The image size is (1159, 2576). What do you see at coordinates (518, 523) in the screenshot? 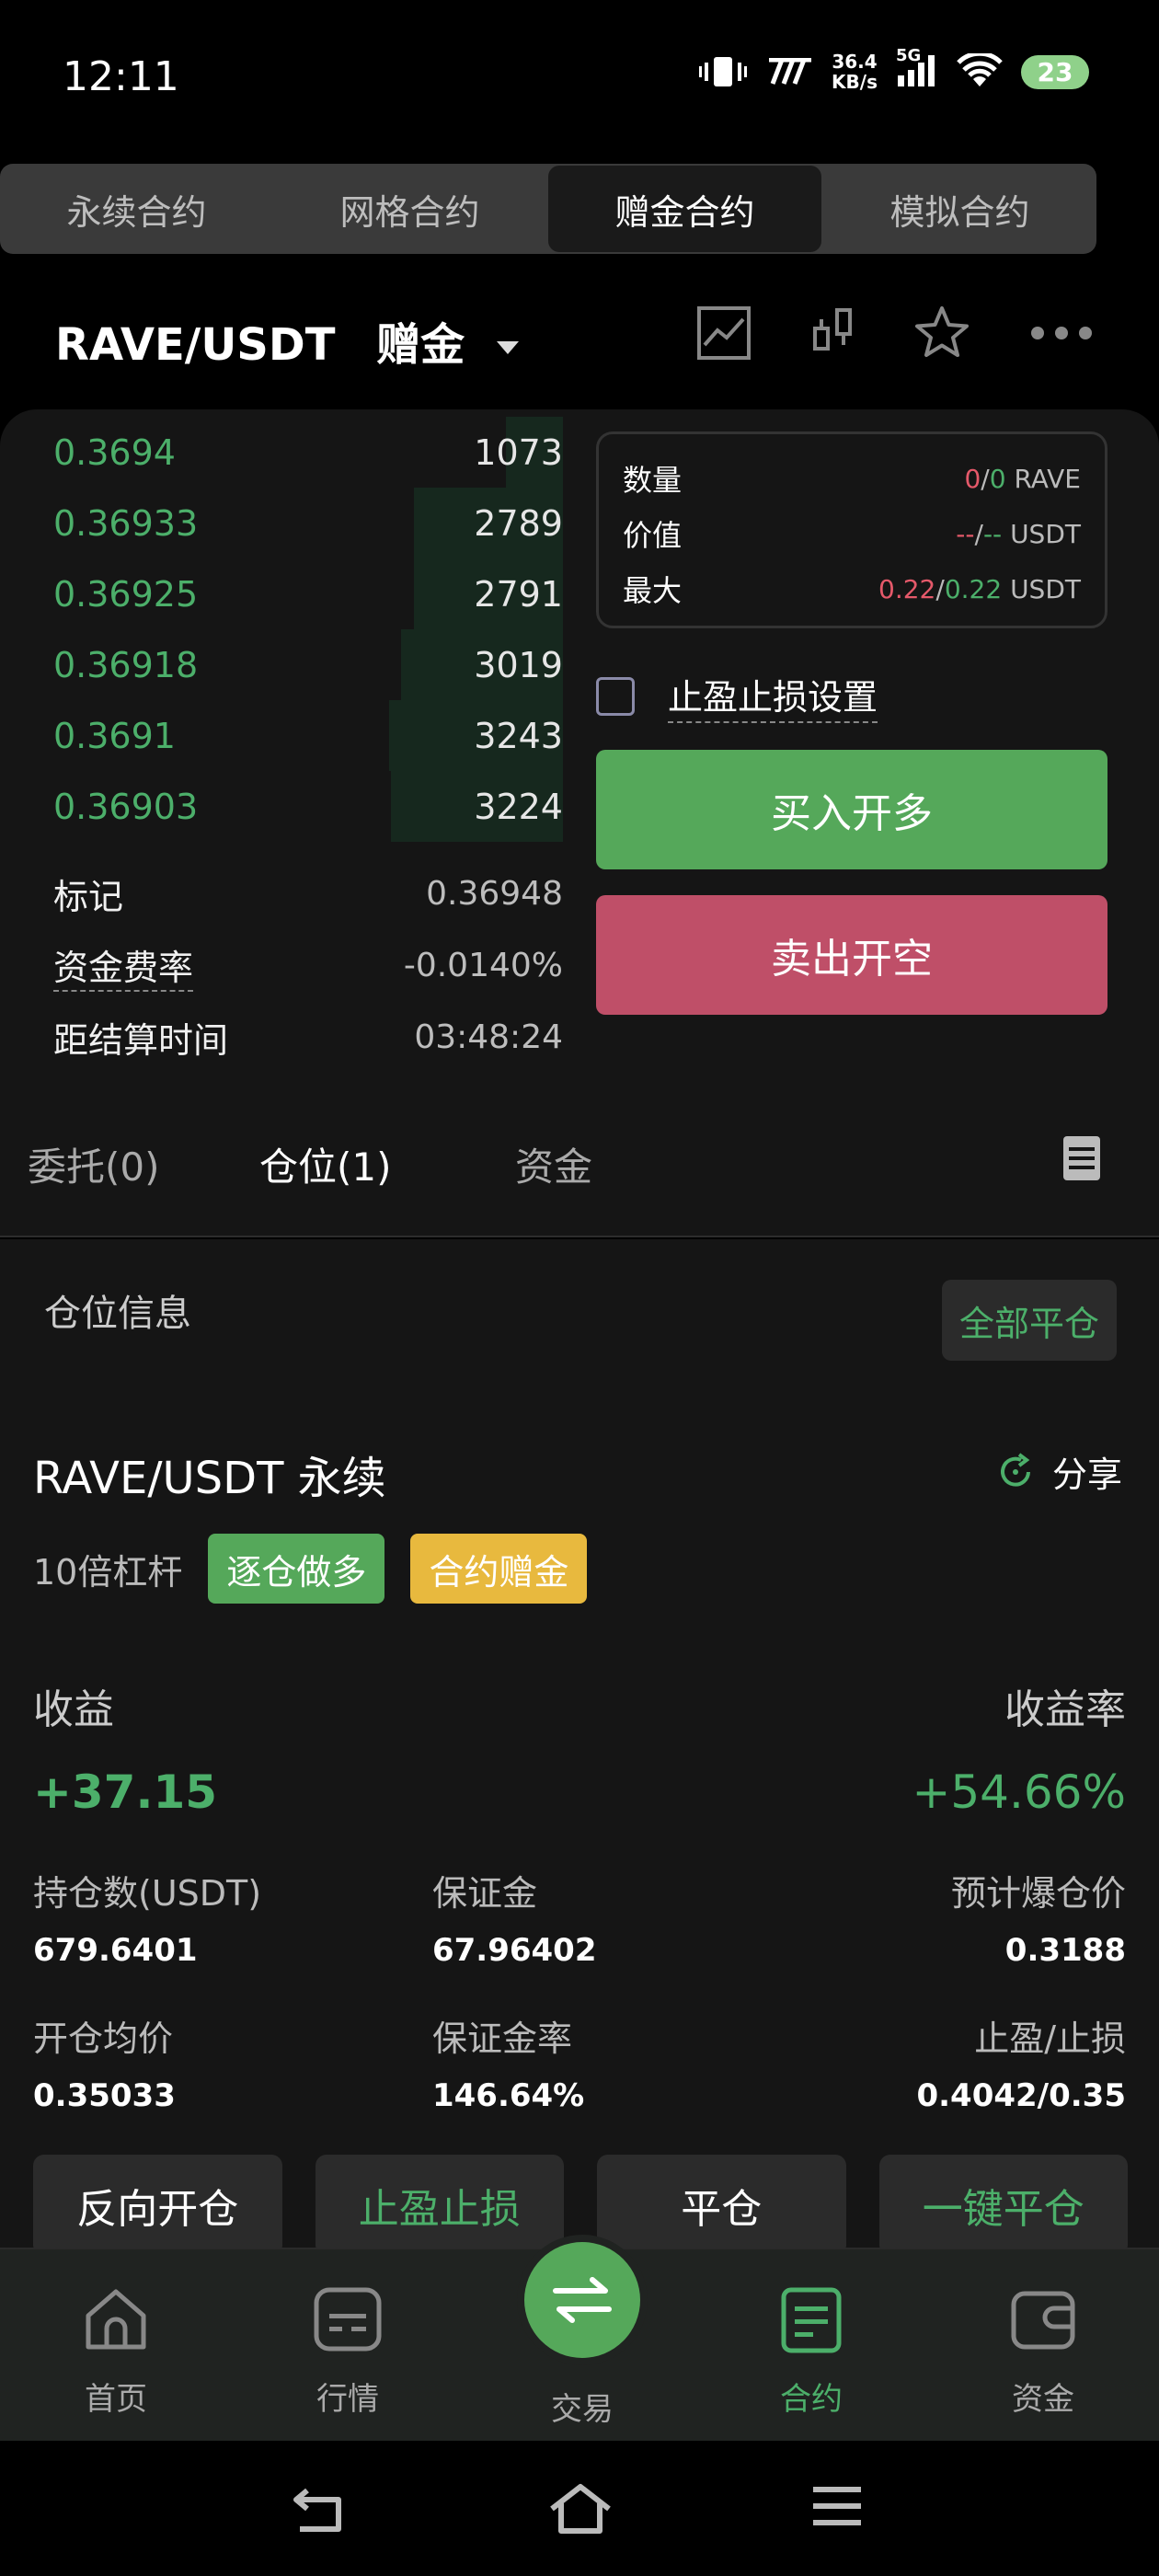
I see `ask-quantity: 2789` at bounding box center [518, 523].